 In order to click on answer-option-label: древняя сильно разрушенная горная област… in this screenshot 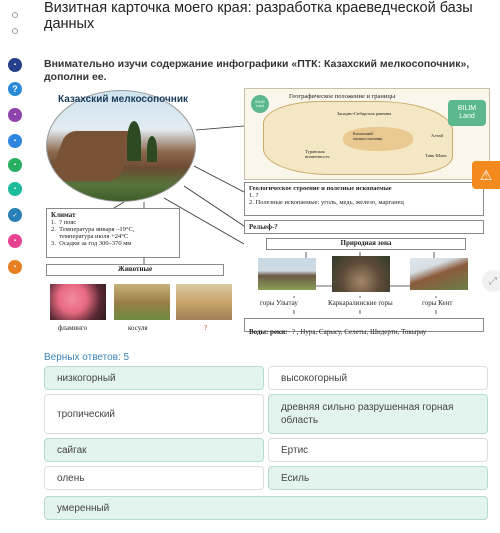, I will do `click(367, 414)`.